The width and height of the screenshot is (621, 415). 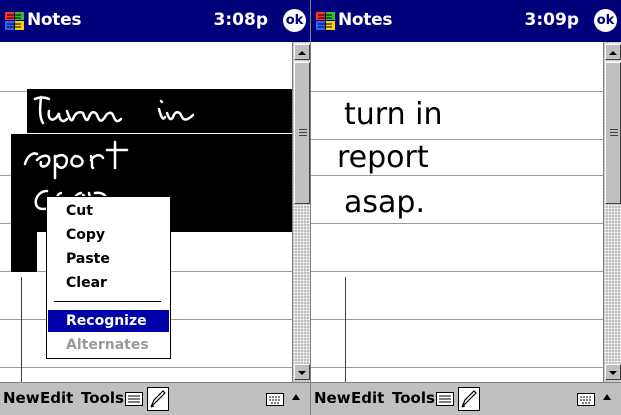 I want to click on menu-item-copy: Copy, so click(x=108, y=235).